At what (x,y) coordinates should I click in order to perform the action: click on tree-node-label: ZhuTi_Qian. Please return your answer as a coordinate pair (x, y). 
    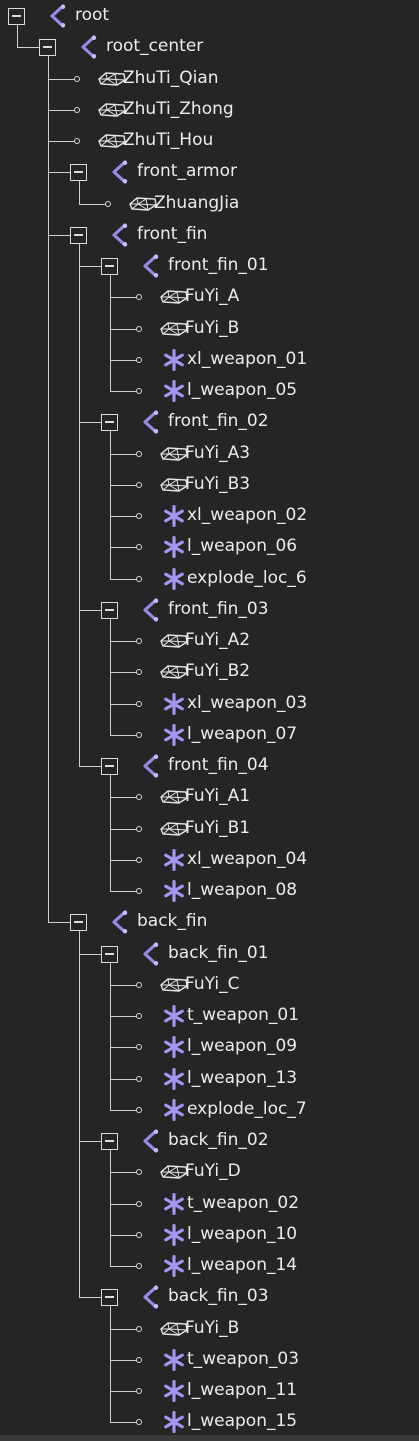
    Looking at the image, I should click on (171, 77).